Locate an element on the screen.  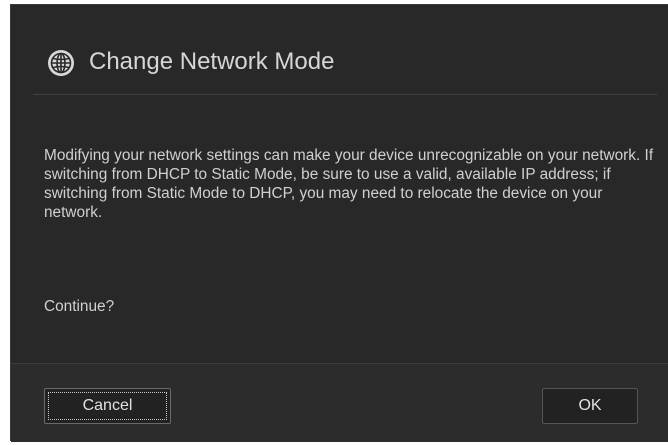
cancel-button: Cancel is located at coordinates (107, 406).